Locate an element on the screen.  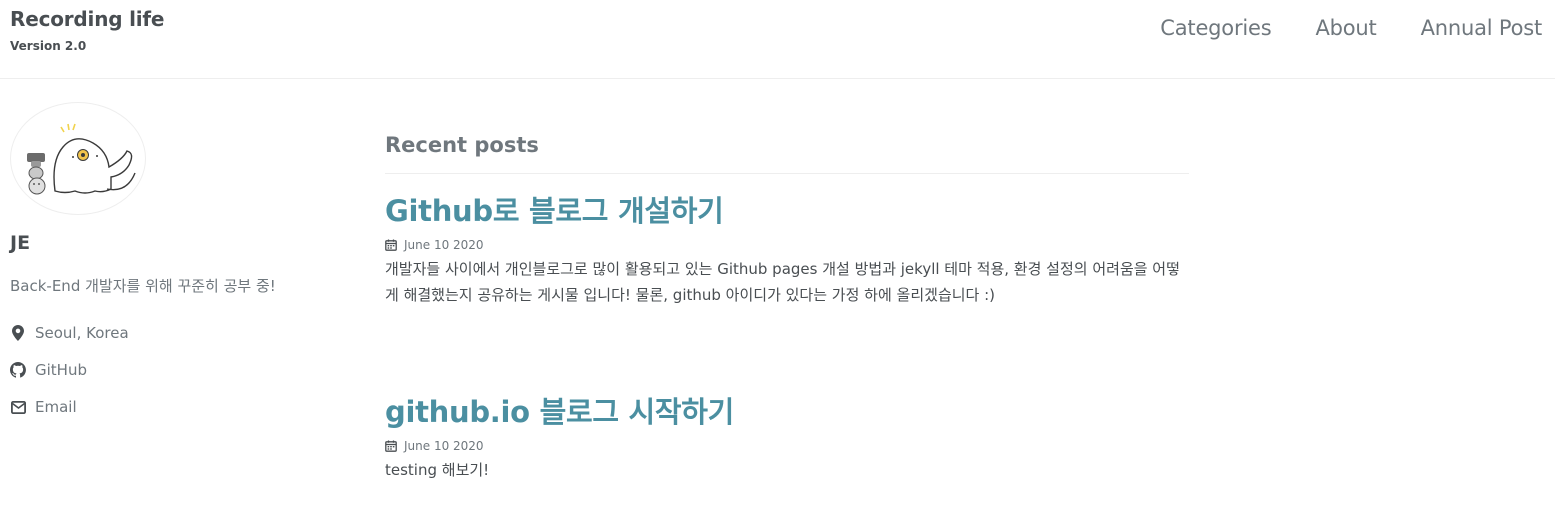
avatar-illustration is located at coordinates (81, 159).